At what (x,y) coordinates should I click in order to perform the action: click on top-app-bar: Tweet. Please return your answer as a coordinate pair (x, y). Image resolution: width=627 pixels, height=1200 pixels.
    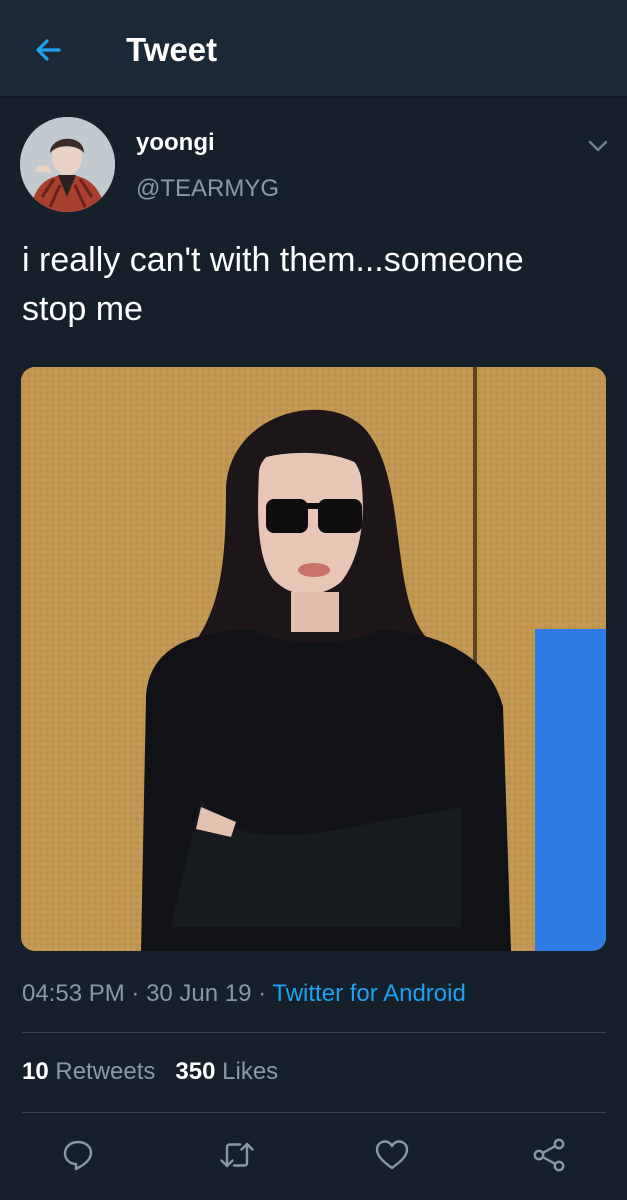
    Looking at the image, I should click on (313, 49).